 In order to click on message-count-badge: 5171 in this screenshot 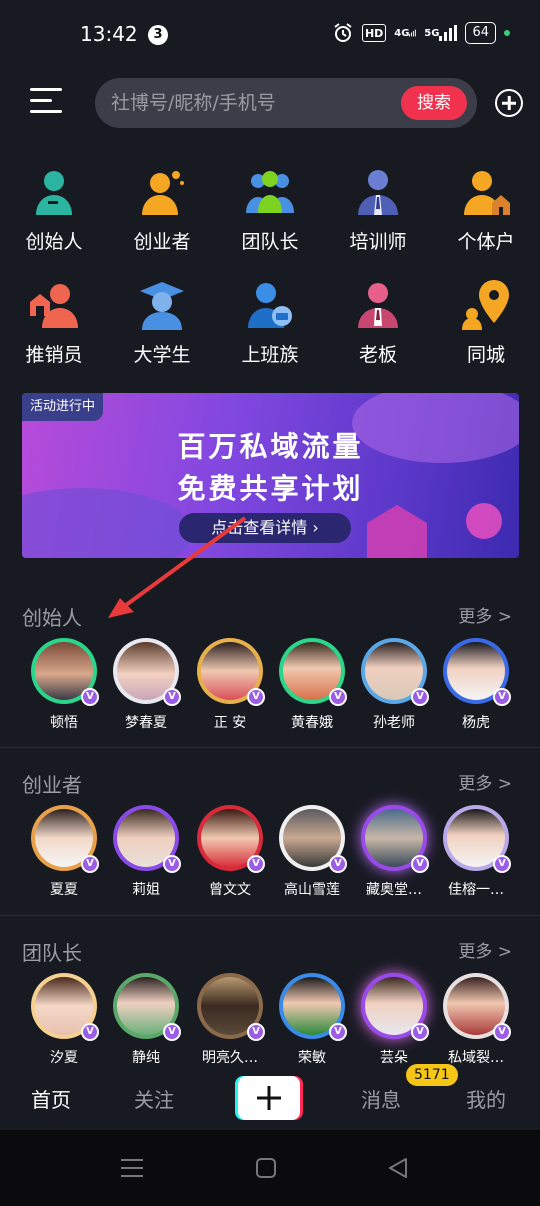, I will do `click(432, 1075)`.